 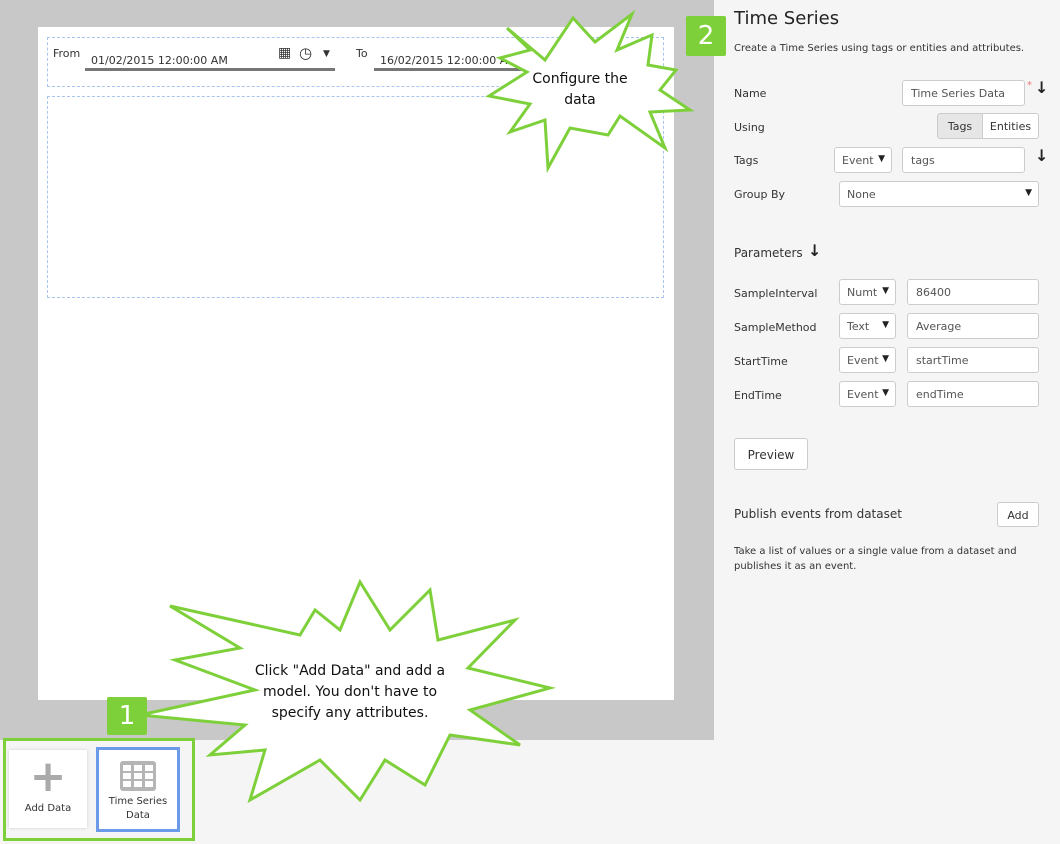 What do you see at coordinates (706, 36) in the screenshot?
I see `step-2-badge: 2` at bounding box center [706, 36].